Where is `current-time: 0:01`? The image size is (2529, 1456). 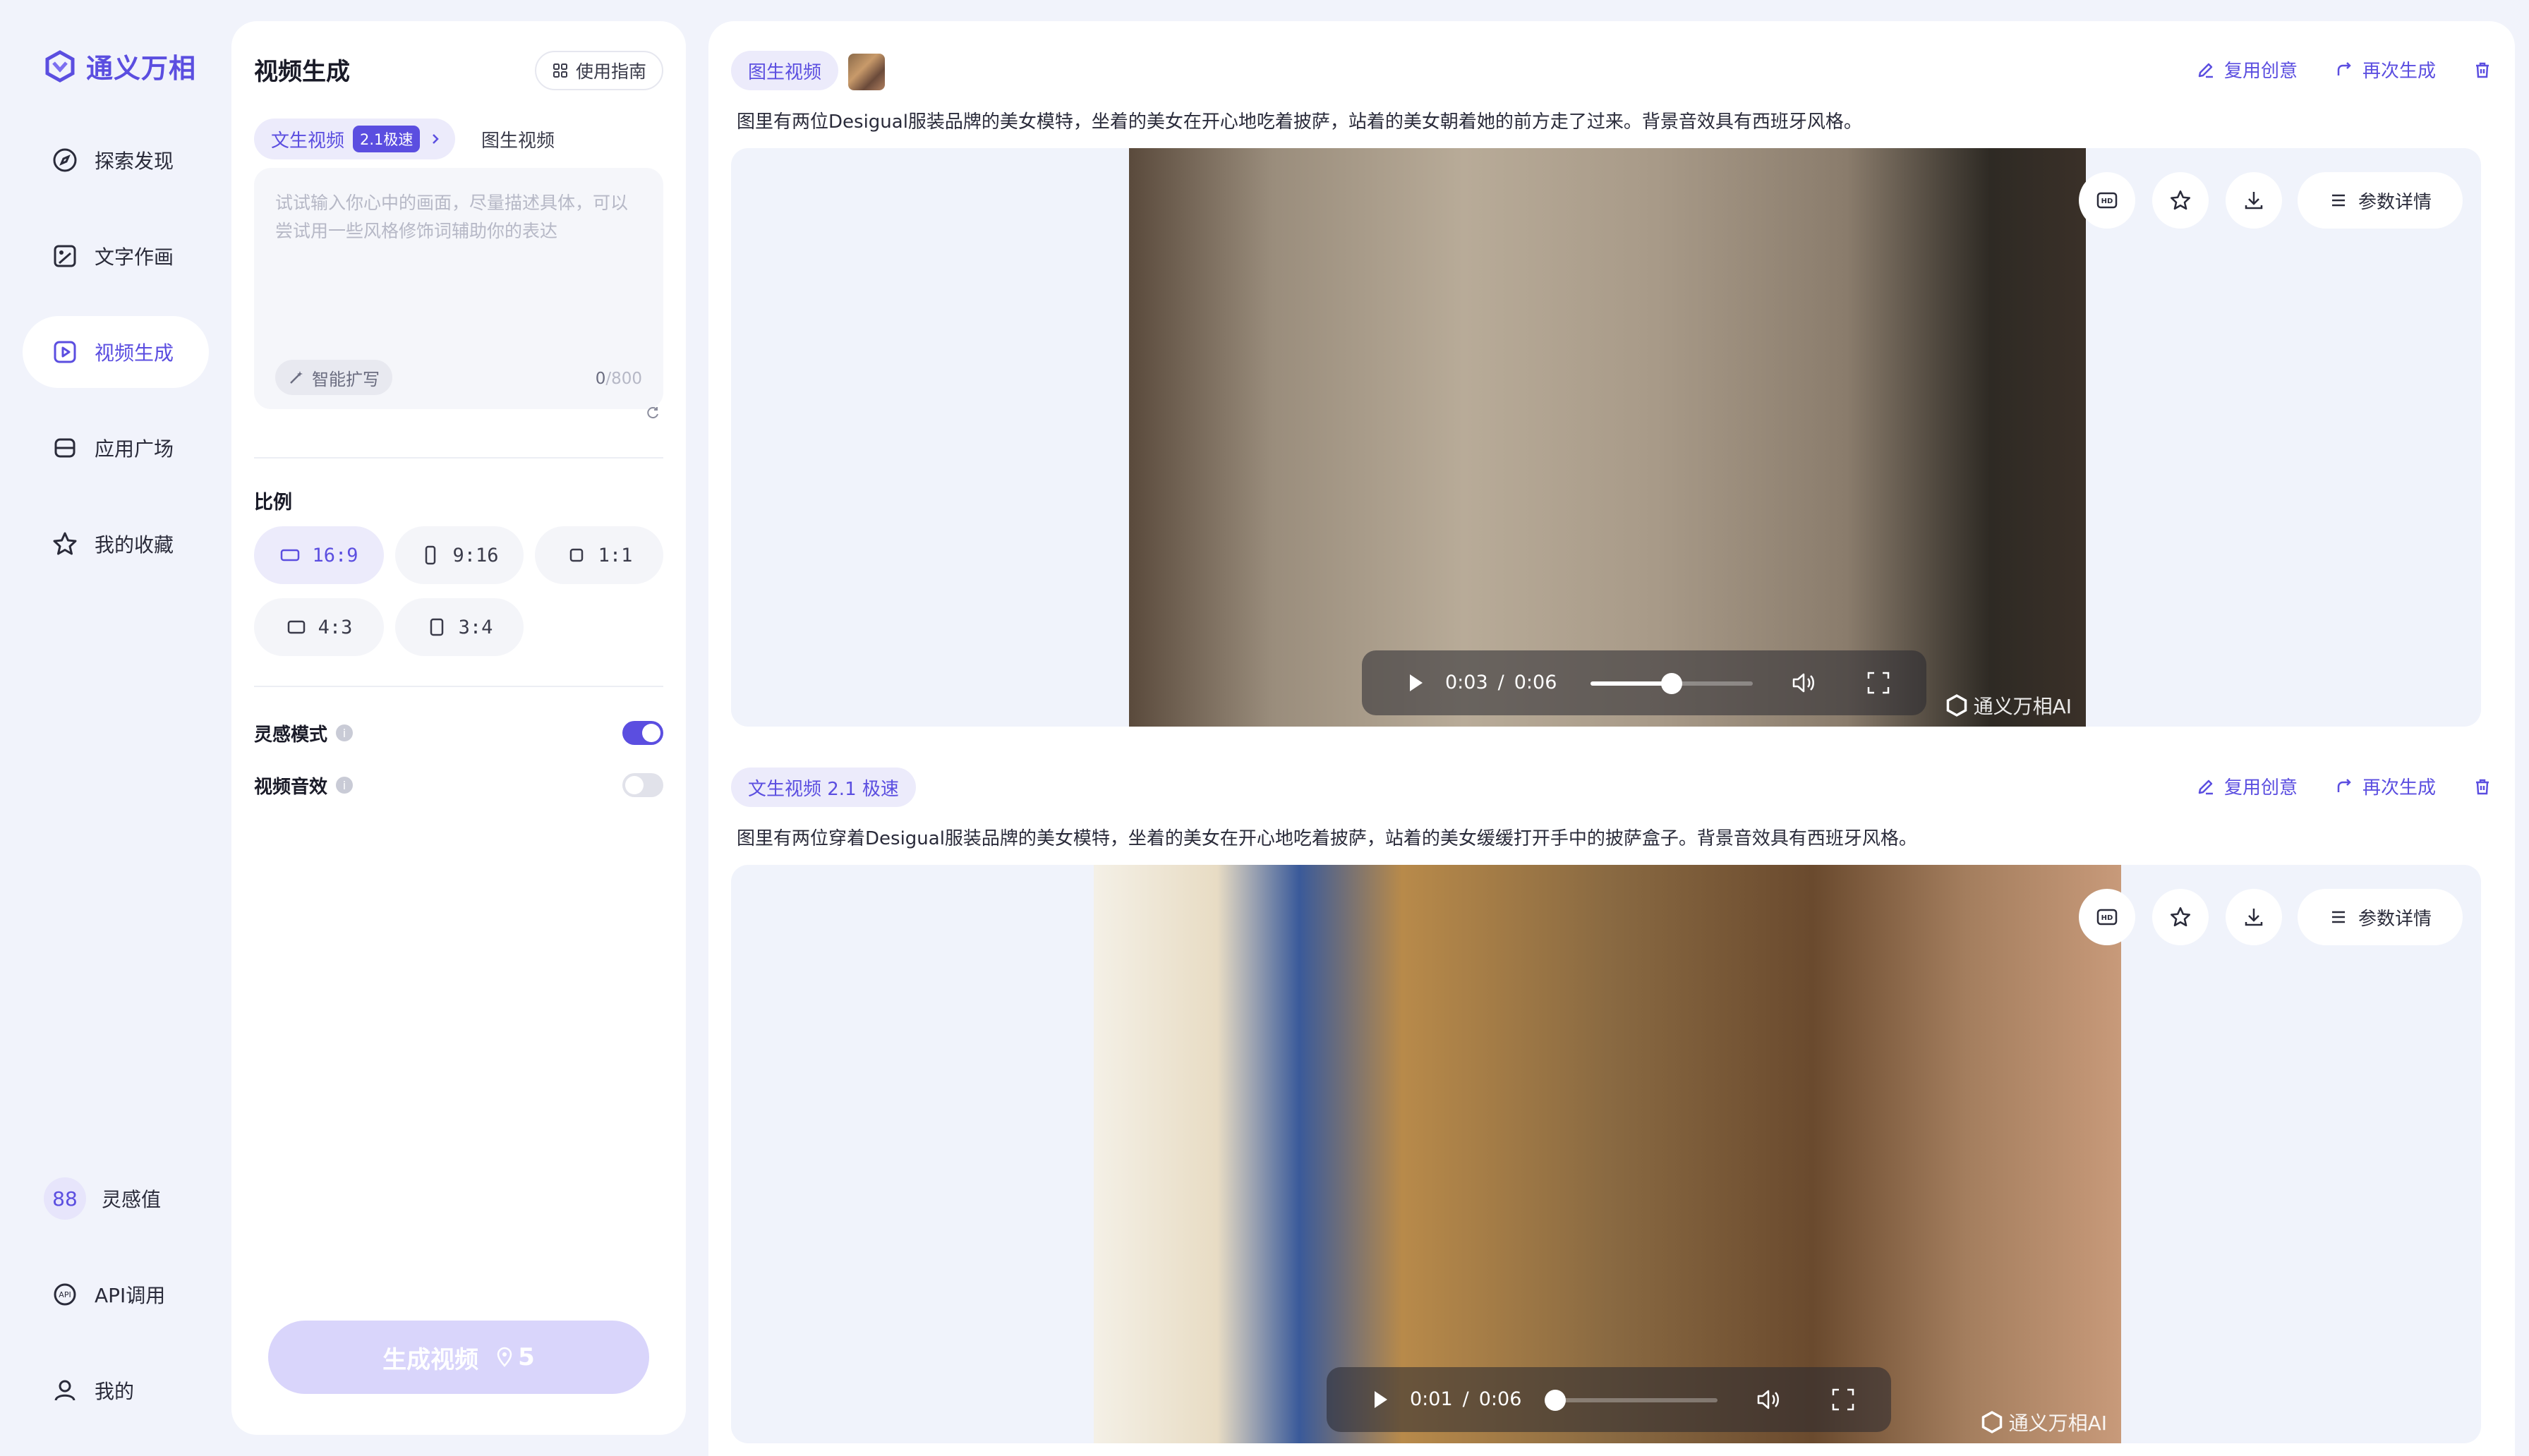 current-time: 0:01 is located at coordinates (1431, 1399).